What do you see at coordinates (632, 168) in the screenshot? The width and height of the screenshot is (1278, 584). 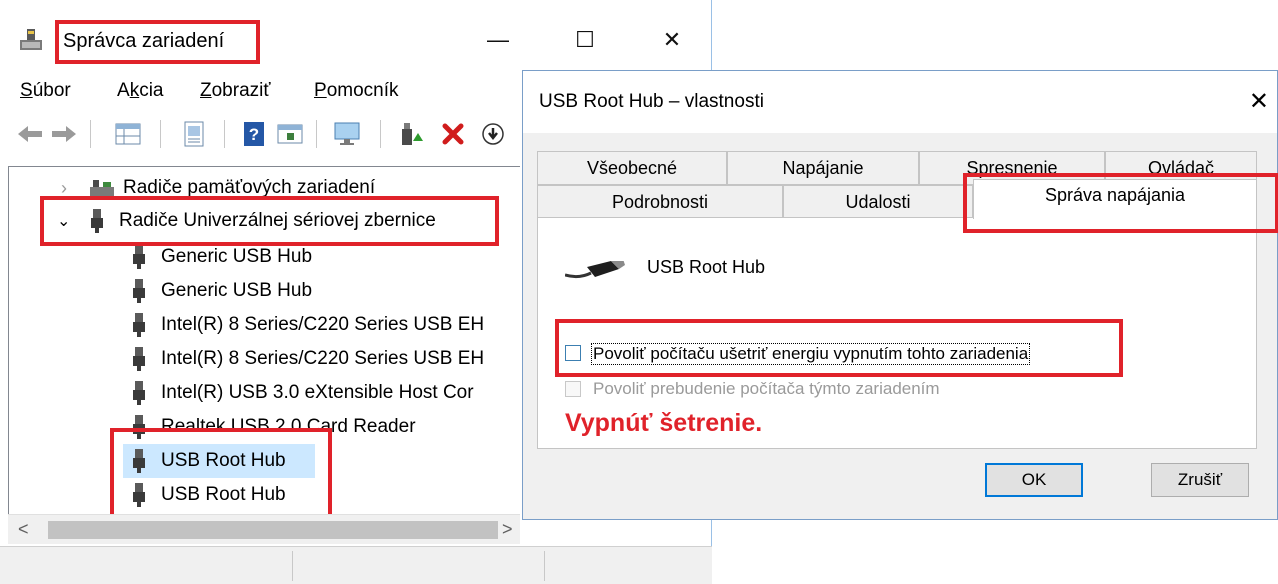 I see `tab-general: Všeobecné` at bounding box center [632, 168].